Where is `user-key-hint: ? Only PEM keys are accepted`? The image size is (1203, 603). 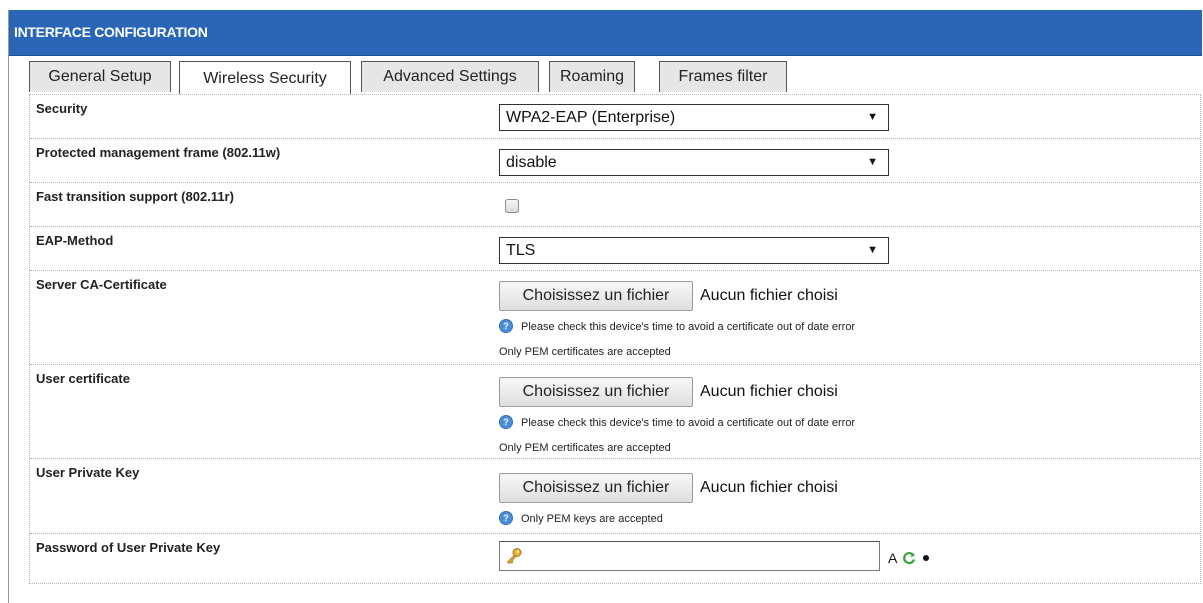
user-key-hint: ? Only PEM keys are accepted is located at coordinates (581, 518).